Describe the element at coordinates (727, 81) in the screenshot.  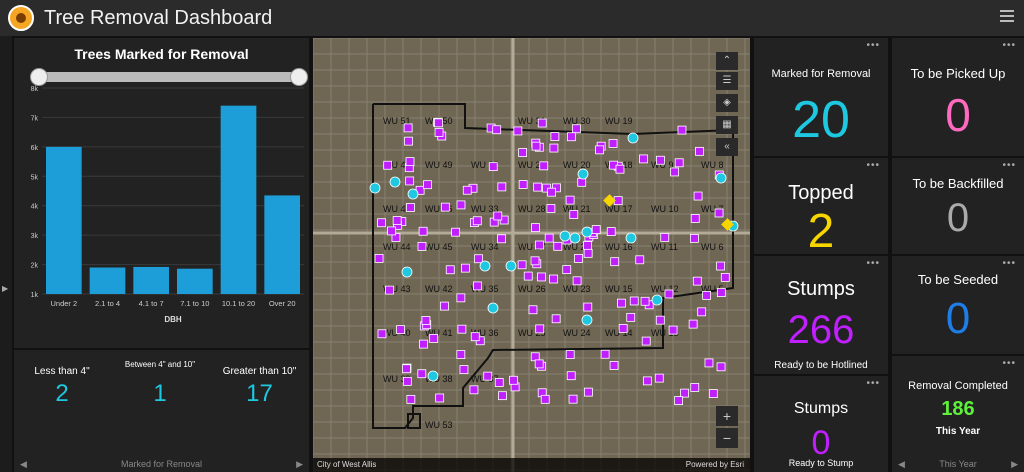
I see `legend-icon: ☰` at that location.